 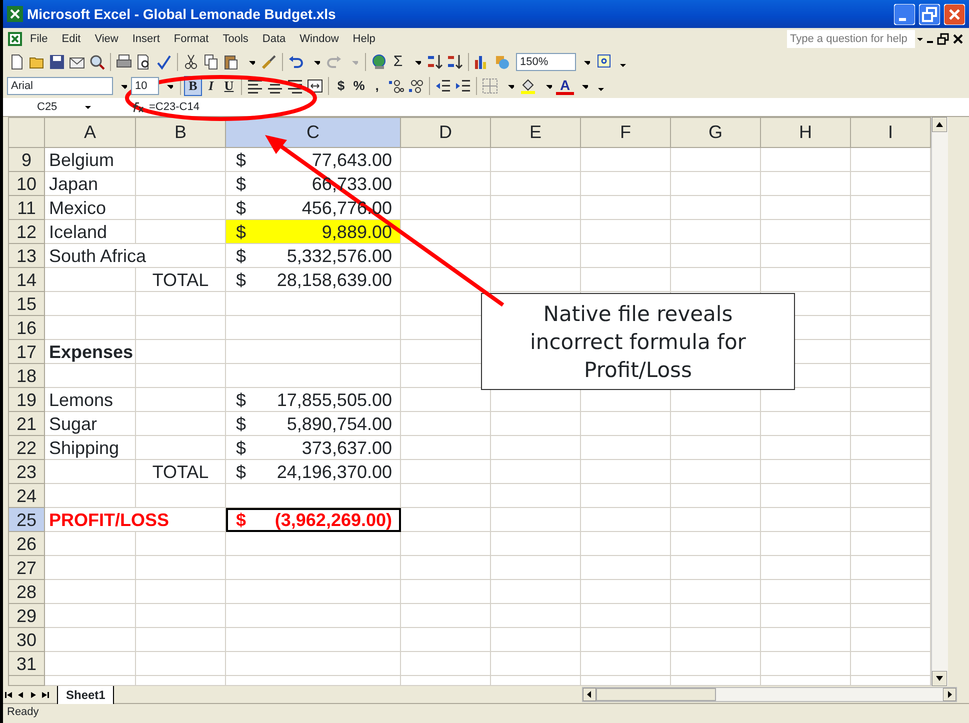 What do you see at coordinates (39, 39) in the screenshot?
I see `menu-item: File` at bounding box center [39, 39].